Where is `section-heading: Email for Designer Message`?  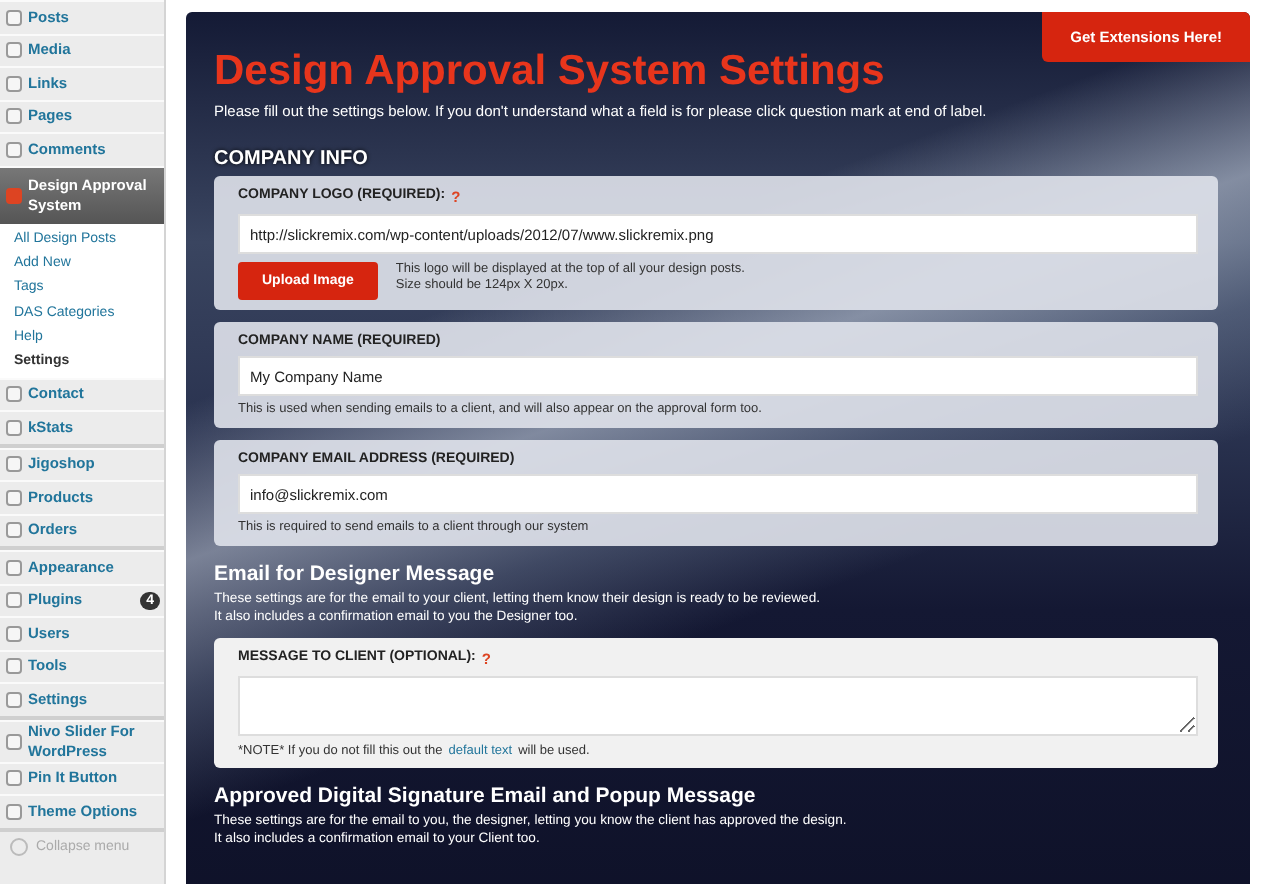
section-heading: Email for Designer Message is located at coordinates (355, 574).